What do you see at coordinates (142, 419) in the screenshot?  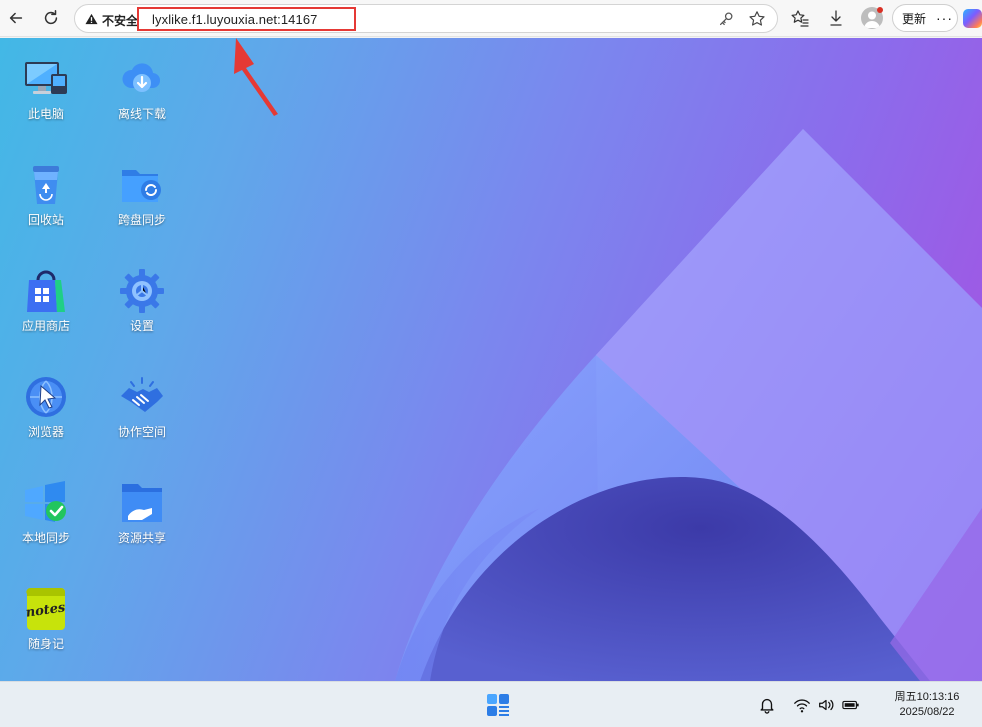 I see `desktop-icon-collab-space: 协作空间` at bounding box center [142, 419].